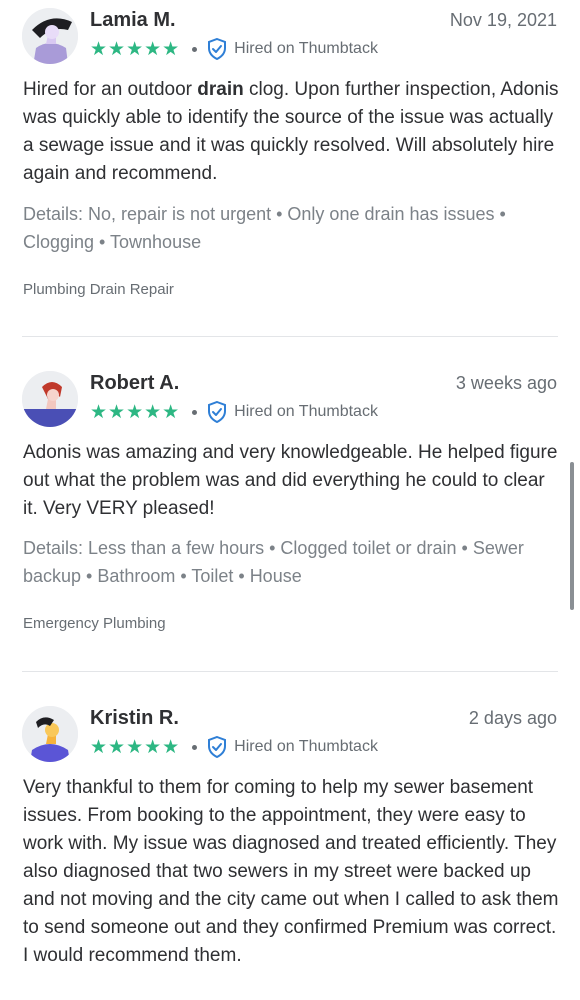 The width and height of the screenshot is (580, 1000). Describe the element at coordinates (572, 536) in the screenshot. I see `scrollbar` at that location.